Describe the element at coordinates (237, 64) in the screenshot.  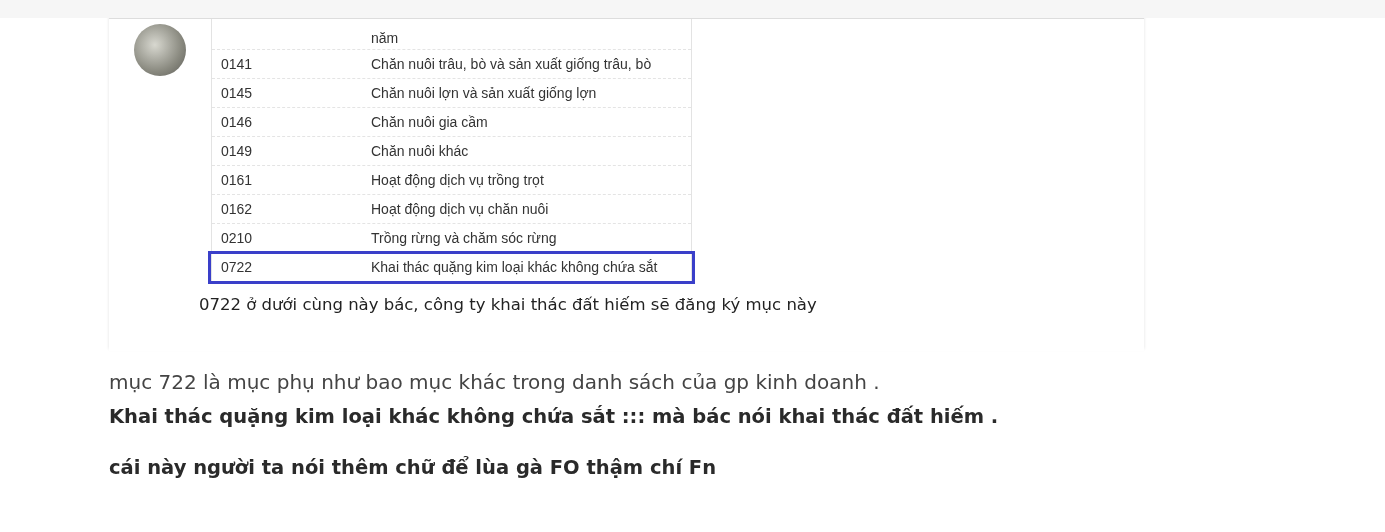
I see `code-cell-text: 0141` at that location.